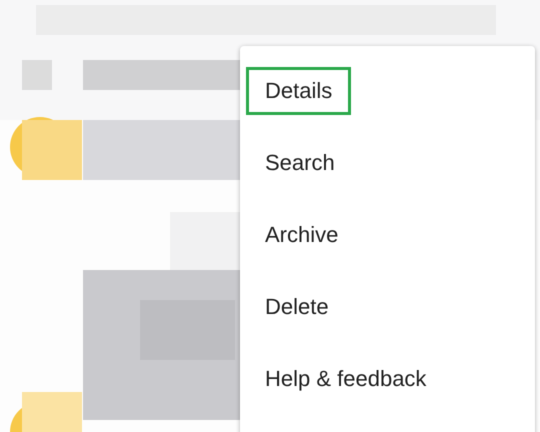 The width and height of the screenshot is (540, 432). I want to click on menu-item: Help & feedback, so click(346, 379).